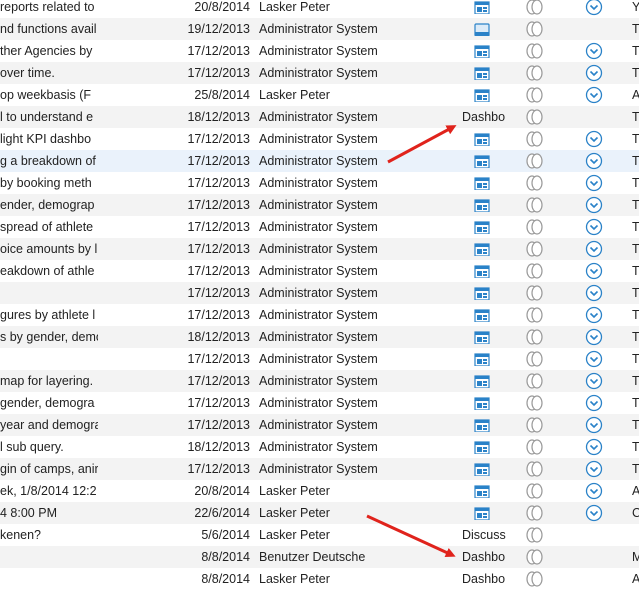 The height and width of the screenshot is (596, 639). What do you see at coordinates (319, 491) in the screenshot?
I see `table-row: ek, 1/8/2014 12:2 20/8/2014 Lasker Peter A` at bounding box center [319, 491].